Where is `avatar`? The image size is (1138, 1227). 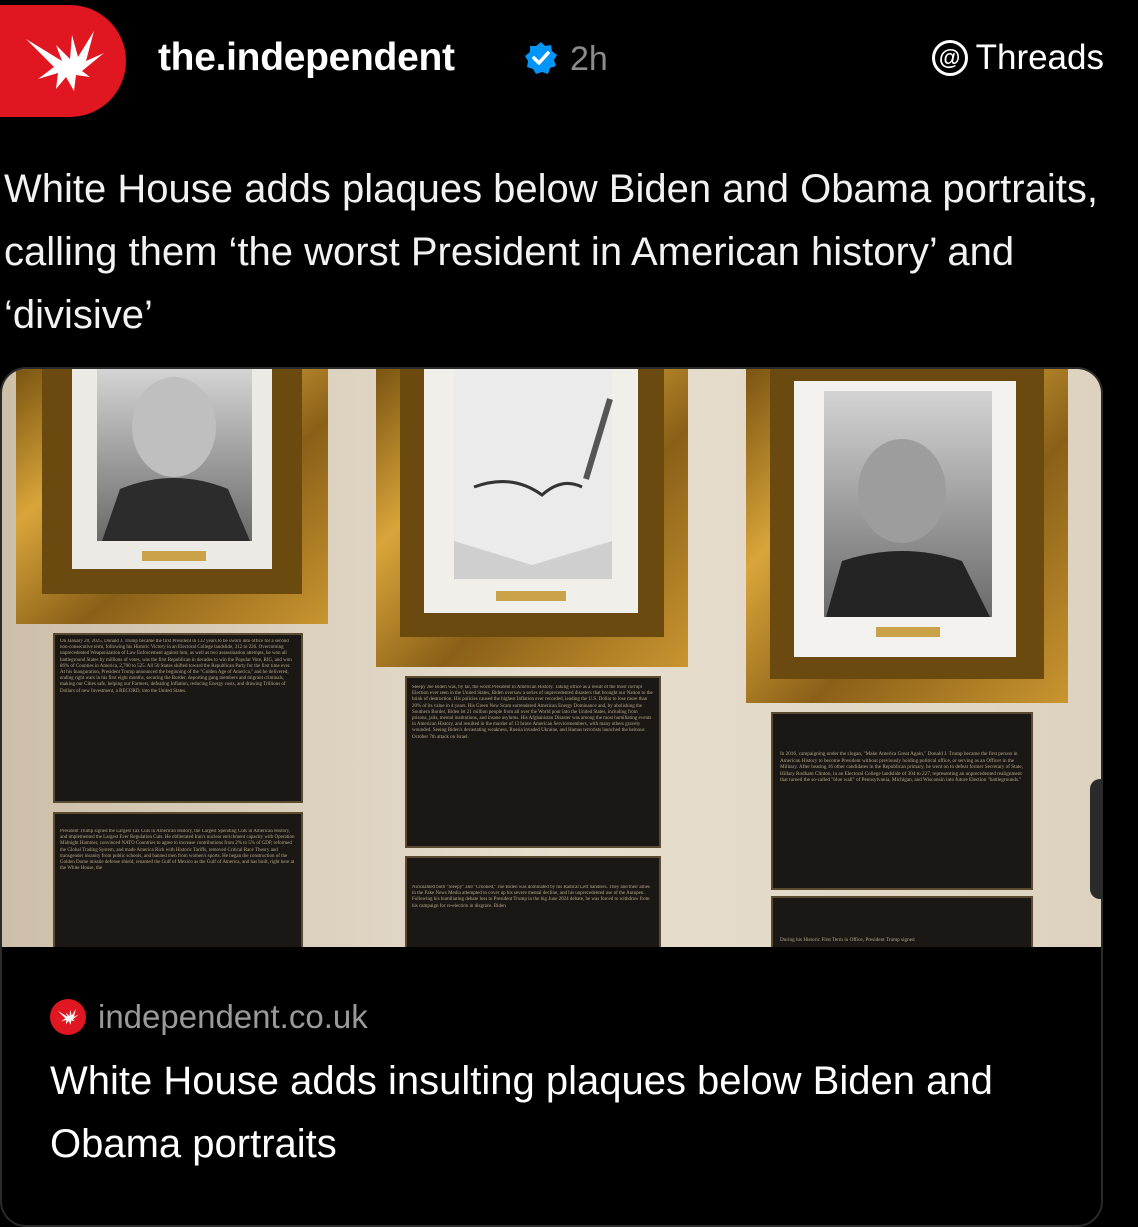
avatar is located at coordinates (63, 61).